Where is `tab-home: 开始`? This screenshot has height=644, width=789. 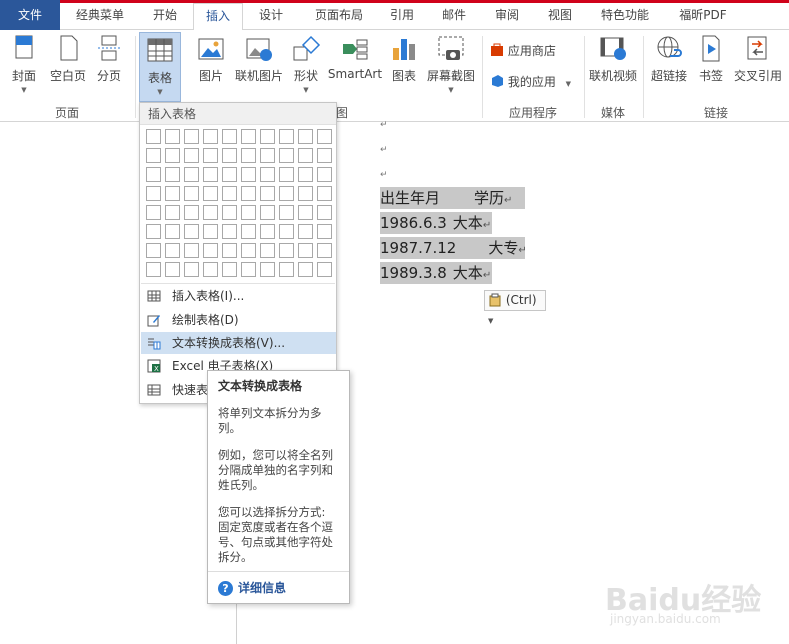 tab-home: 开始 is located at coordinates (165, 16).